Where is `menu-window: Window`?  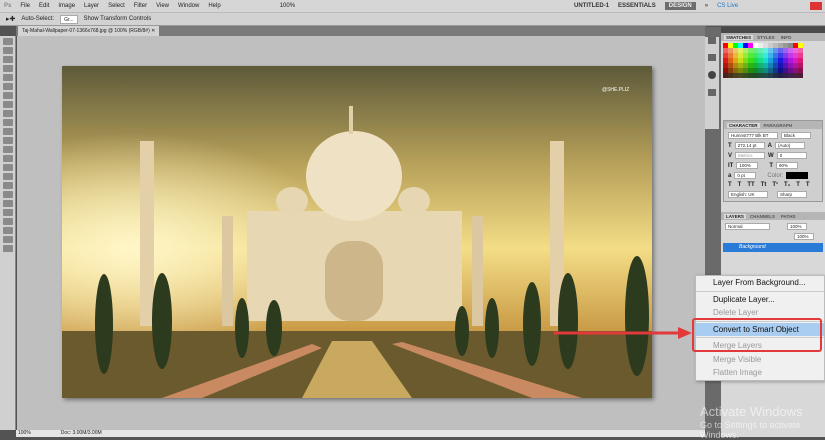
menu-window: Window is located at coordinates (188, 6).